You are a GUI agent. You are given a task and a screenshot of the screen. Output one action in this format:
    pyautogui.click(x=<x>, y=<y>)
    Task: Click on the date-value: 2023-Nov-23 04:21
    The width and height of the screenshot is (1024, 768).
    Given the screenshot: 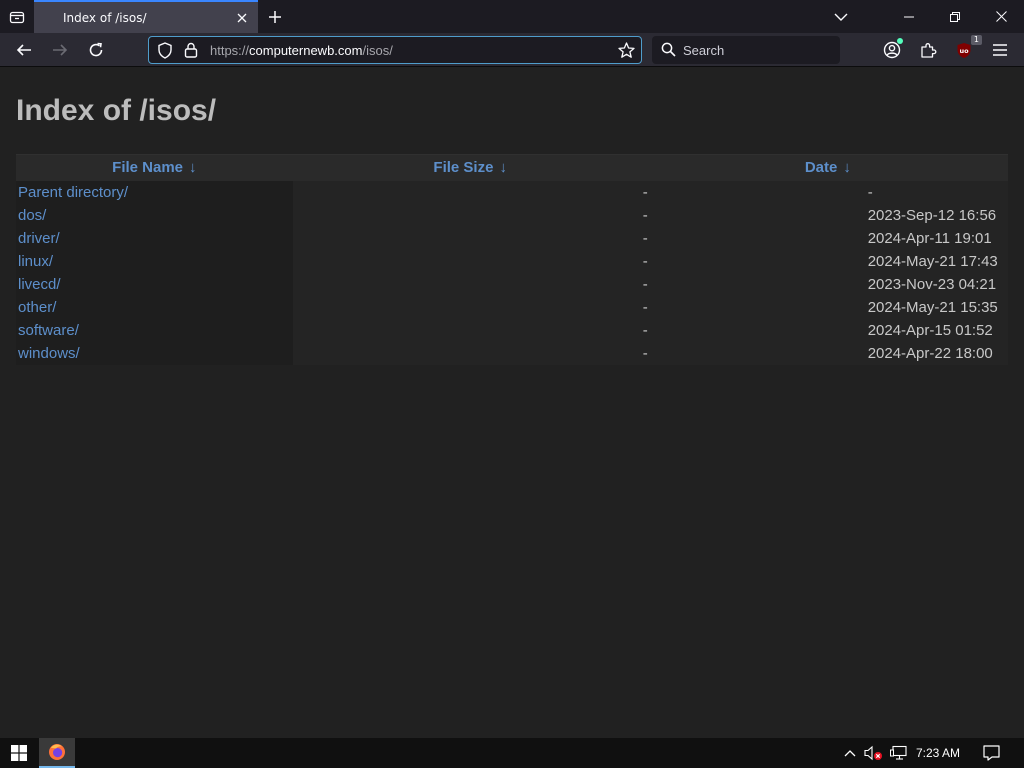 What is the action you would take?
    pyautogui.click(x=932, y=284)
    